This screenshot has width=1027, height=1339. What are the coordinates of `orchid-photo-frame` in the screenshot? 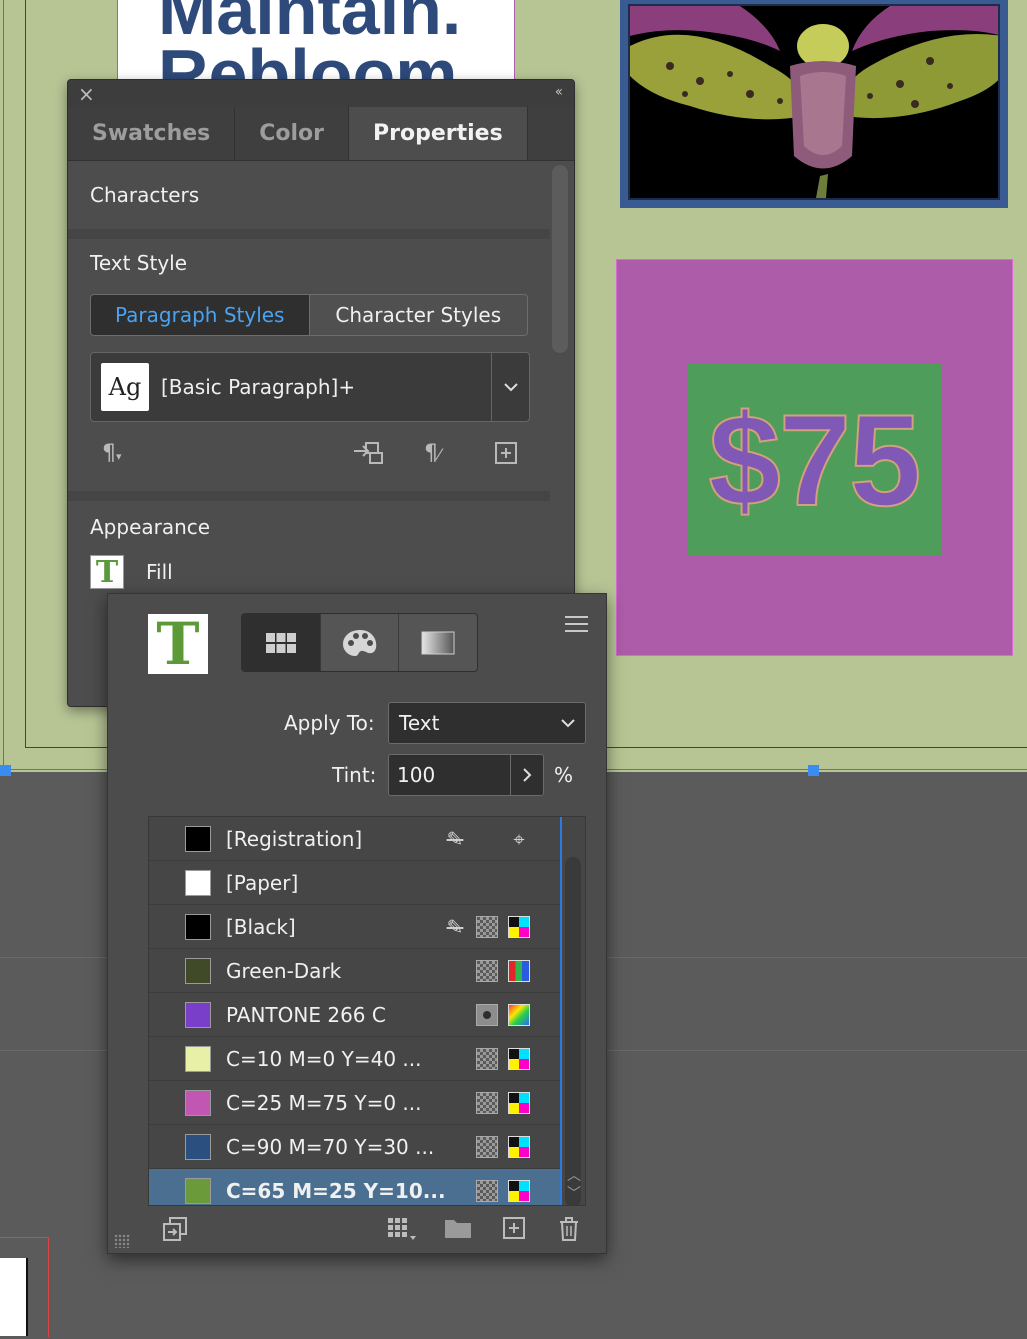 It's located at (814, 104).